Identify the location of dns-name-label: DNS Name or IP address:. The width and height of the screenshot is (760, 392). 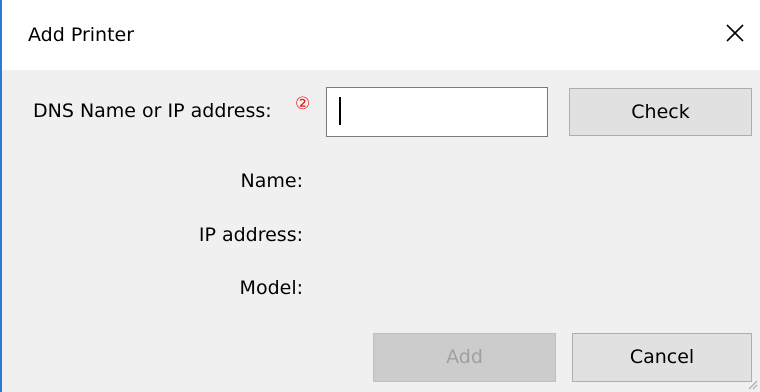
(152, 111).